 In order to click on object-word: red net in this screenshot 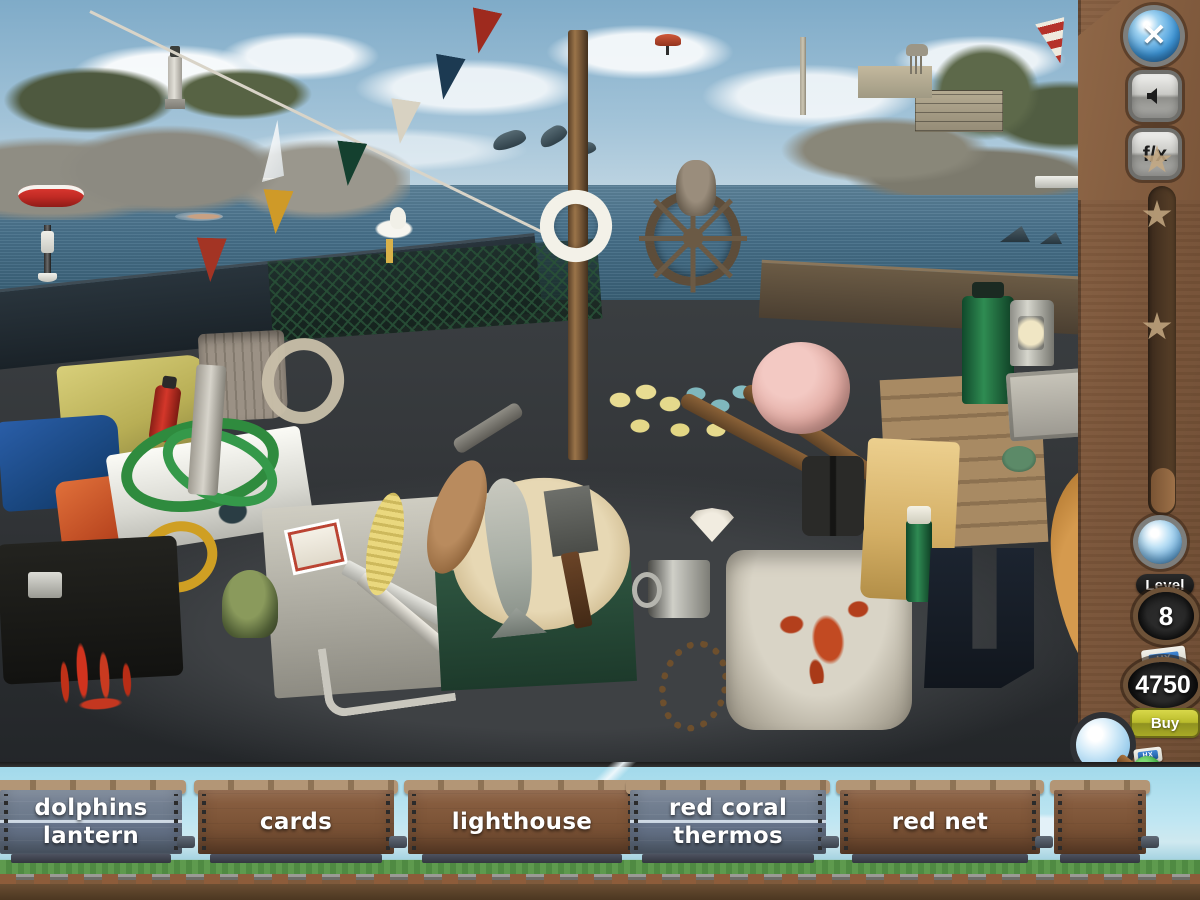, I will do `click(940, 822)`.